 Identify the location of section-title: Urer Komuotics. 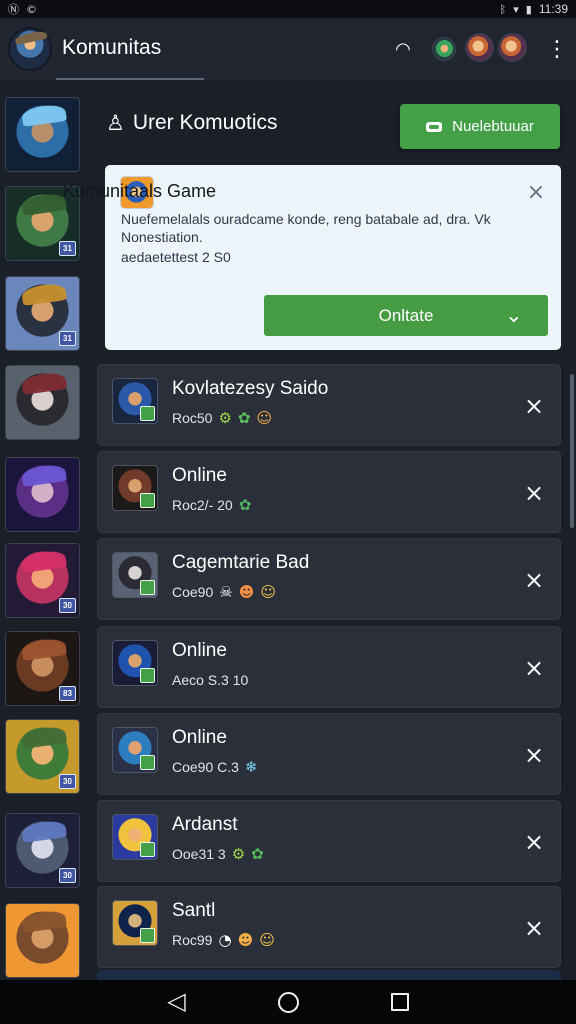
(205, 122).